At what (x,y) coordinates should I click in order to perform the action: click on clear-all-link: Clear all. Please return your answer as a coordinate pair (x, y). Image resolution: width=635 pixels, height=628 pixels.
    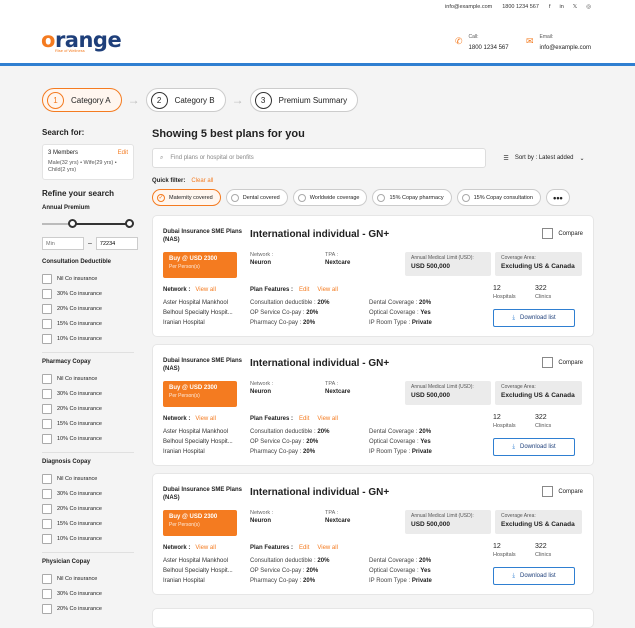
    Looking at the image, I should click on (202, 181).